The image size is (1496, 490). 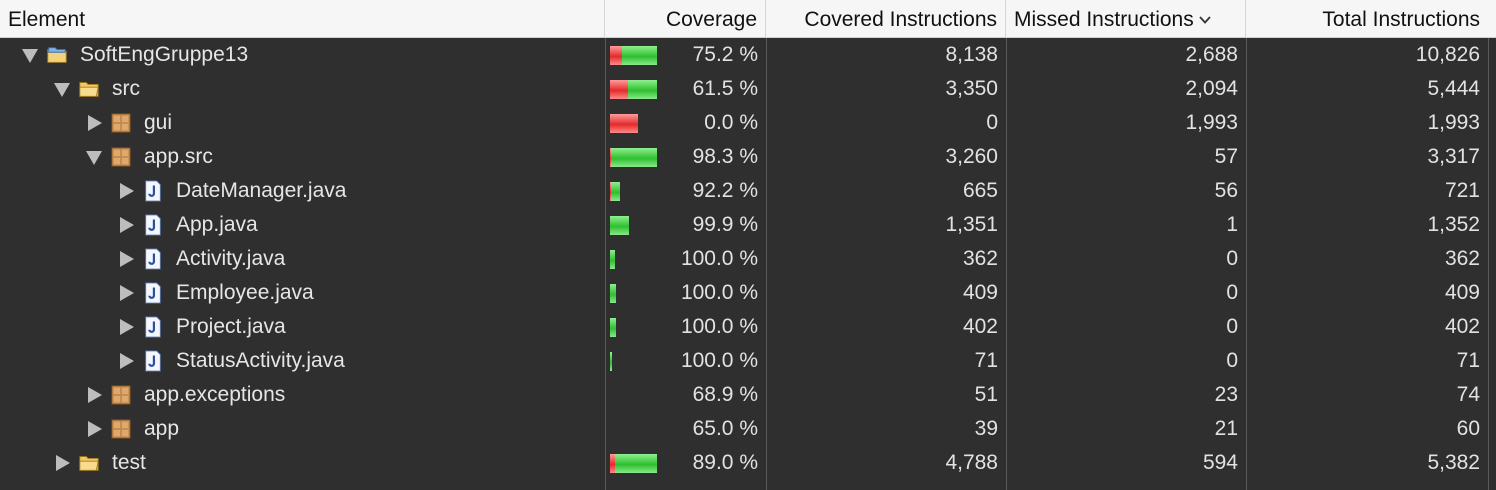 I want to click on element-name: App.java, so click(x=217, y=224).